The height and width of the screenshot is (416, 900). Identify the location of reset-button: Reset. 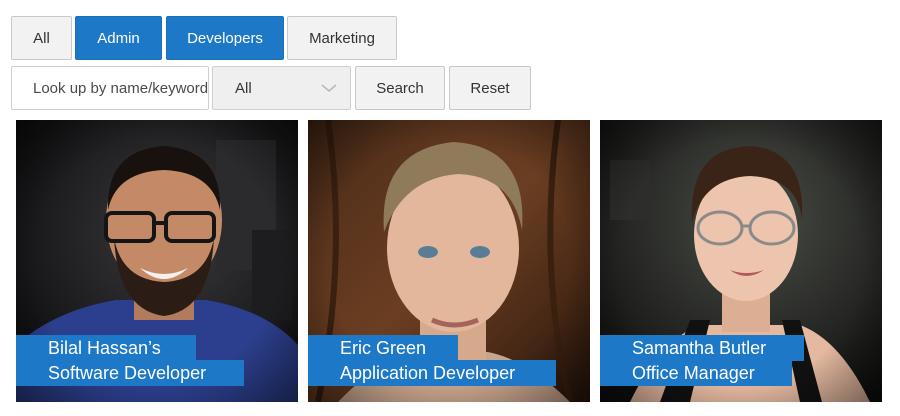
(490, 88).